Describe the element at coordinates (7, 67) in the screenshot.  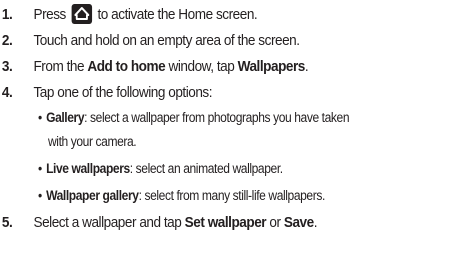
I see `step-number: 3.` at that location.